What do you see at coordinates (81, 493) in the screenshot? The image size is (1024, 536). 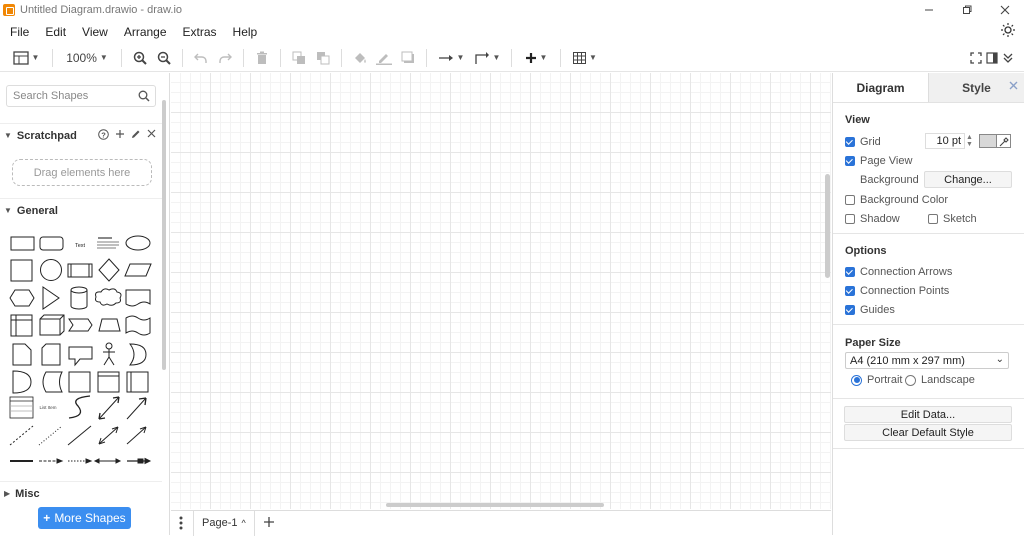 I see `misc-header: ▶ Misc` at bounding box center [81, 493].